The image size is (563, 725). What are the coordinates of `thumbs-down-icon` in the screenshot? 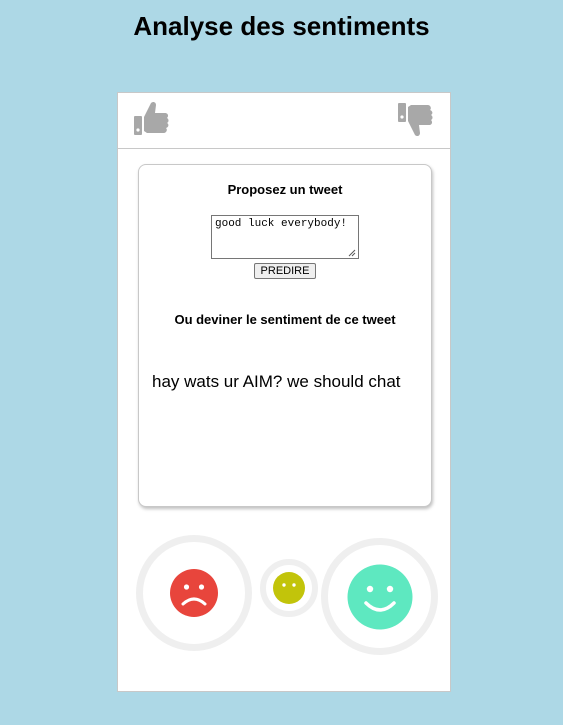 It's located at (416, 119).